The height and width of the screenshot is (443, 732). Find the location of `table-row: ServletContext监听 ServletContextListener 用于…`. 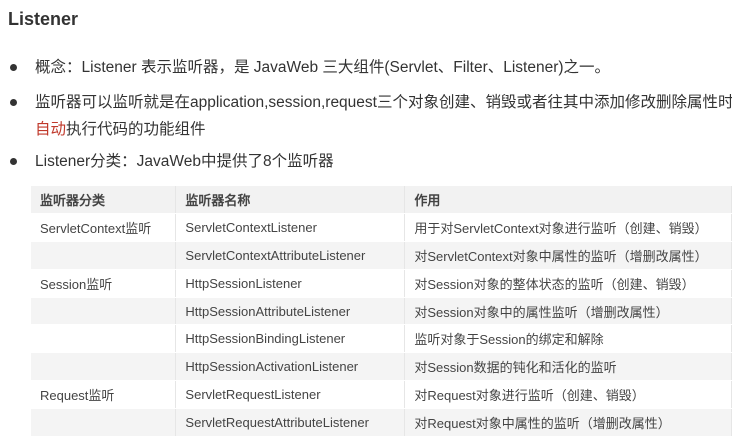

table-row: ServletContext监听 ServletContextListener 用于… is located at coordinates (381, 228).